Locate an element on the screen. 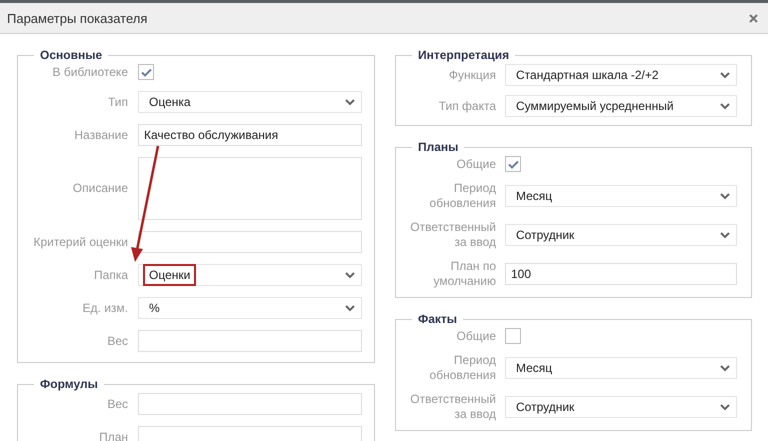 The height and width of the screenshot is (441, 768). field-label: Тип факта is located at coordinates (467, 106).